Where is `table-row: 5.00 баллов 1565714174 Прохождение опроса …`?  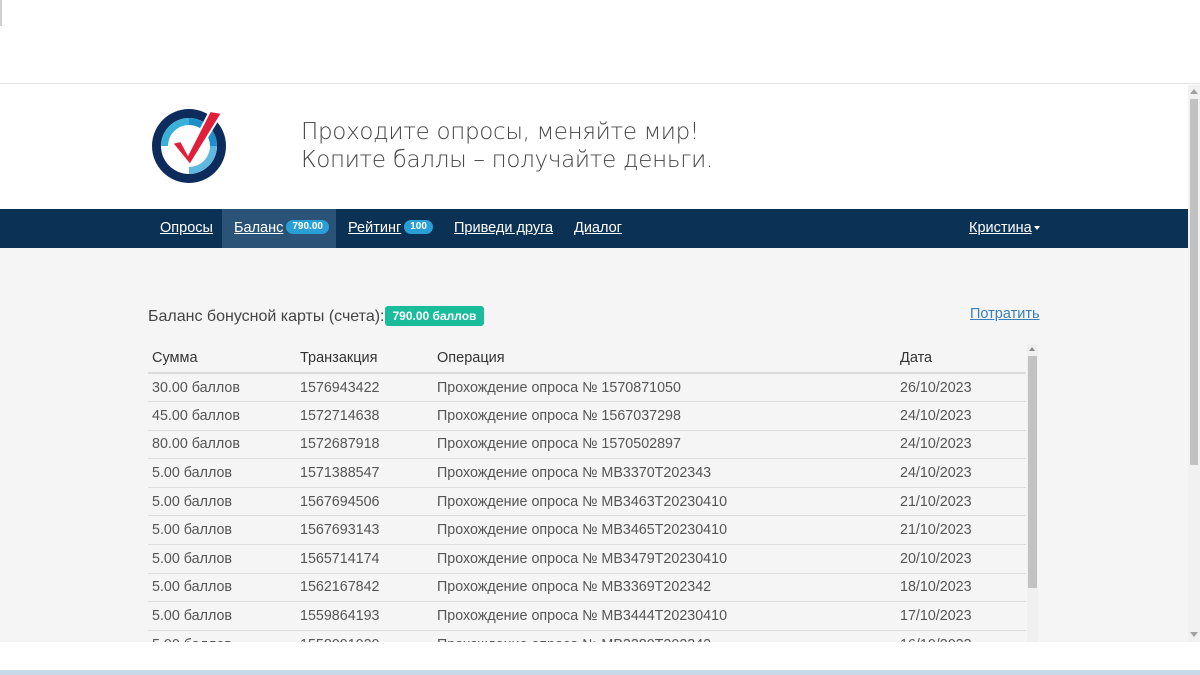
table-row: 5.00 баллов 1565714174 Прохождение опроса … is located at coordinates (587, 559).